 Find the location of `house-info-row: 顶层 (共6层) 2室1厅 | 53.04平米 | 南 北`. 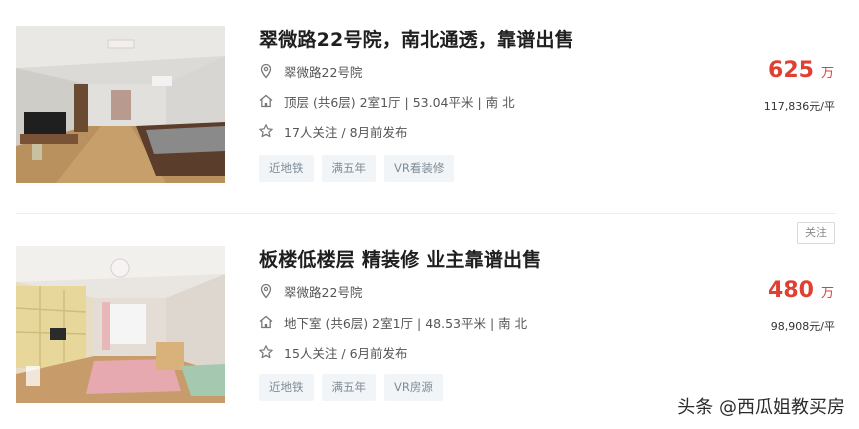

house-info-row: 顶层 (共6层) 2室1厅 | 53.04平米 | 南 北 is located at coordinates (386, 101).